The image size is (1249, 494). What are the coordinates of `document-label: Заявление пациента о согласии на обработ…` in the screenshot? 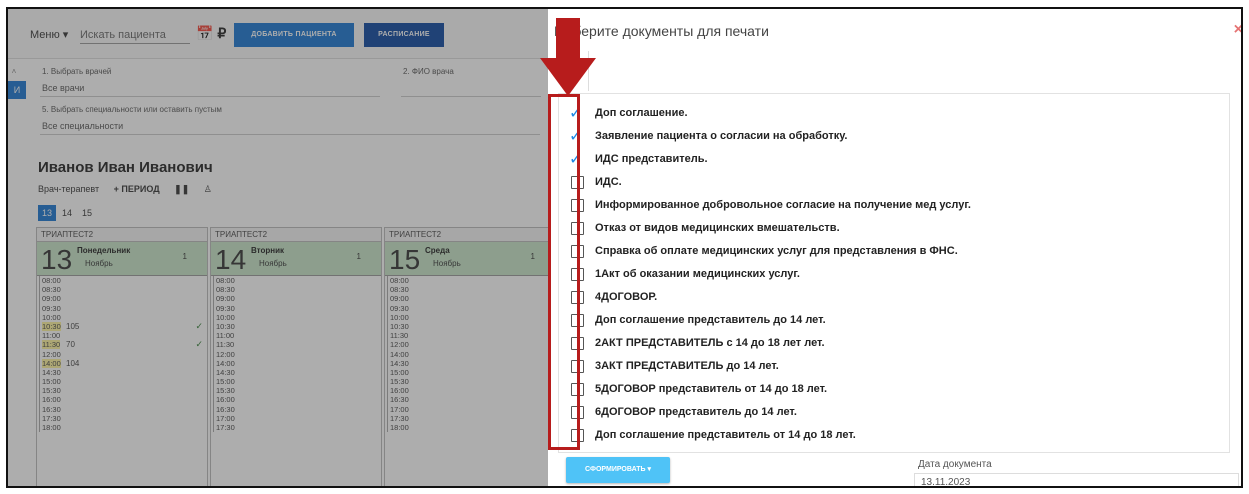 It's located at (721, 136).